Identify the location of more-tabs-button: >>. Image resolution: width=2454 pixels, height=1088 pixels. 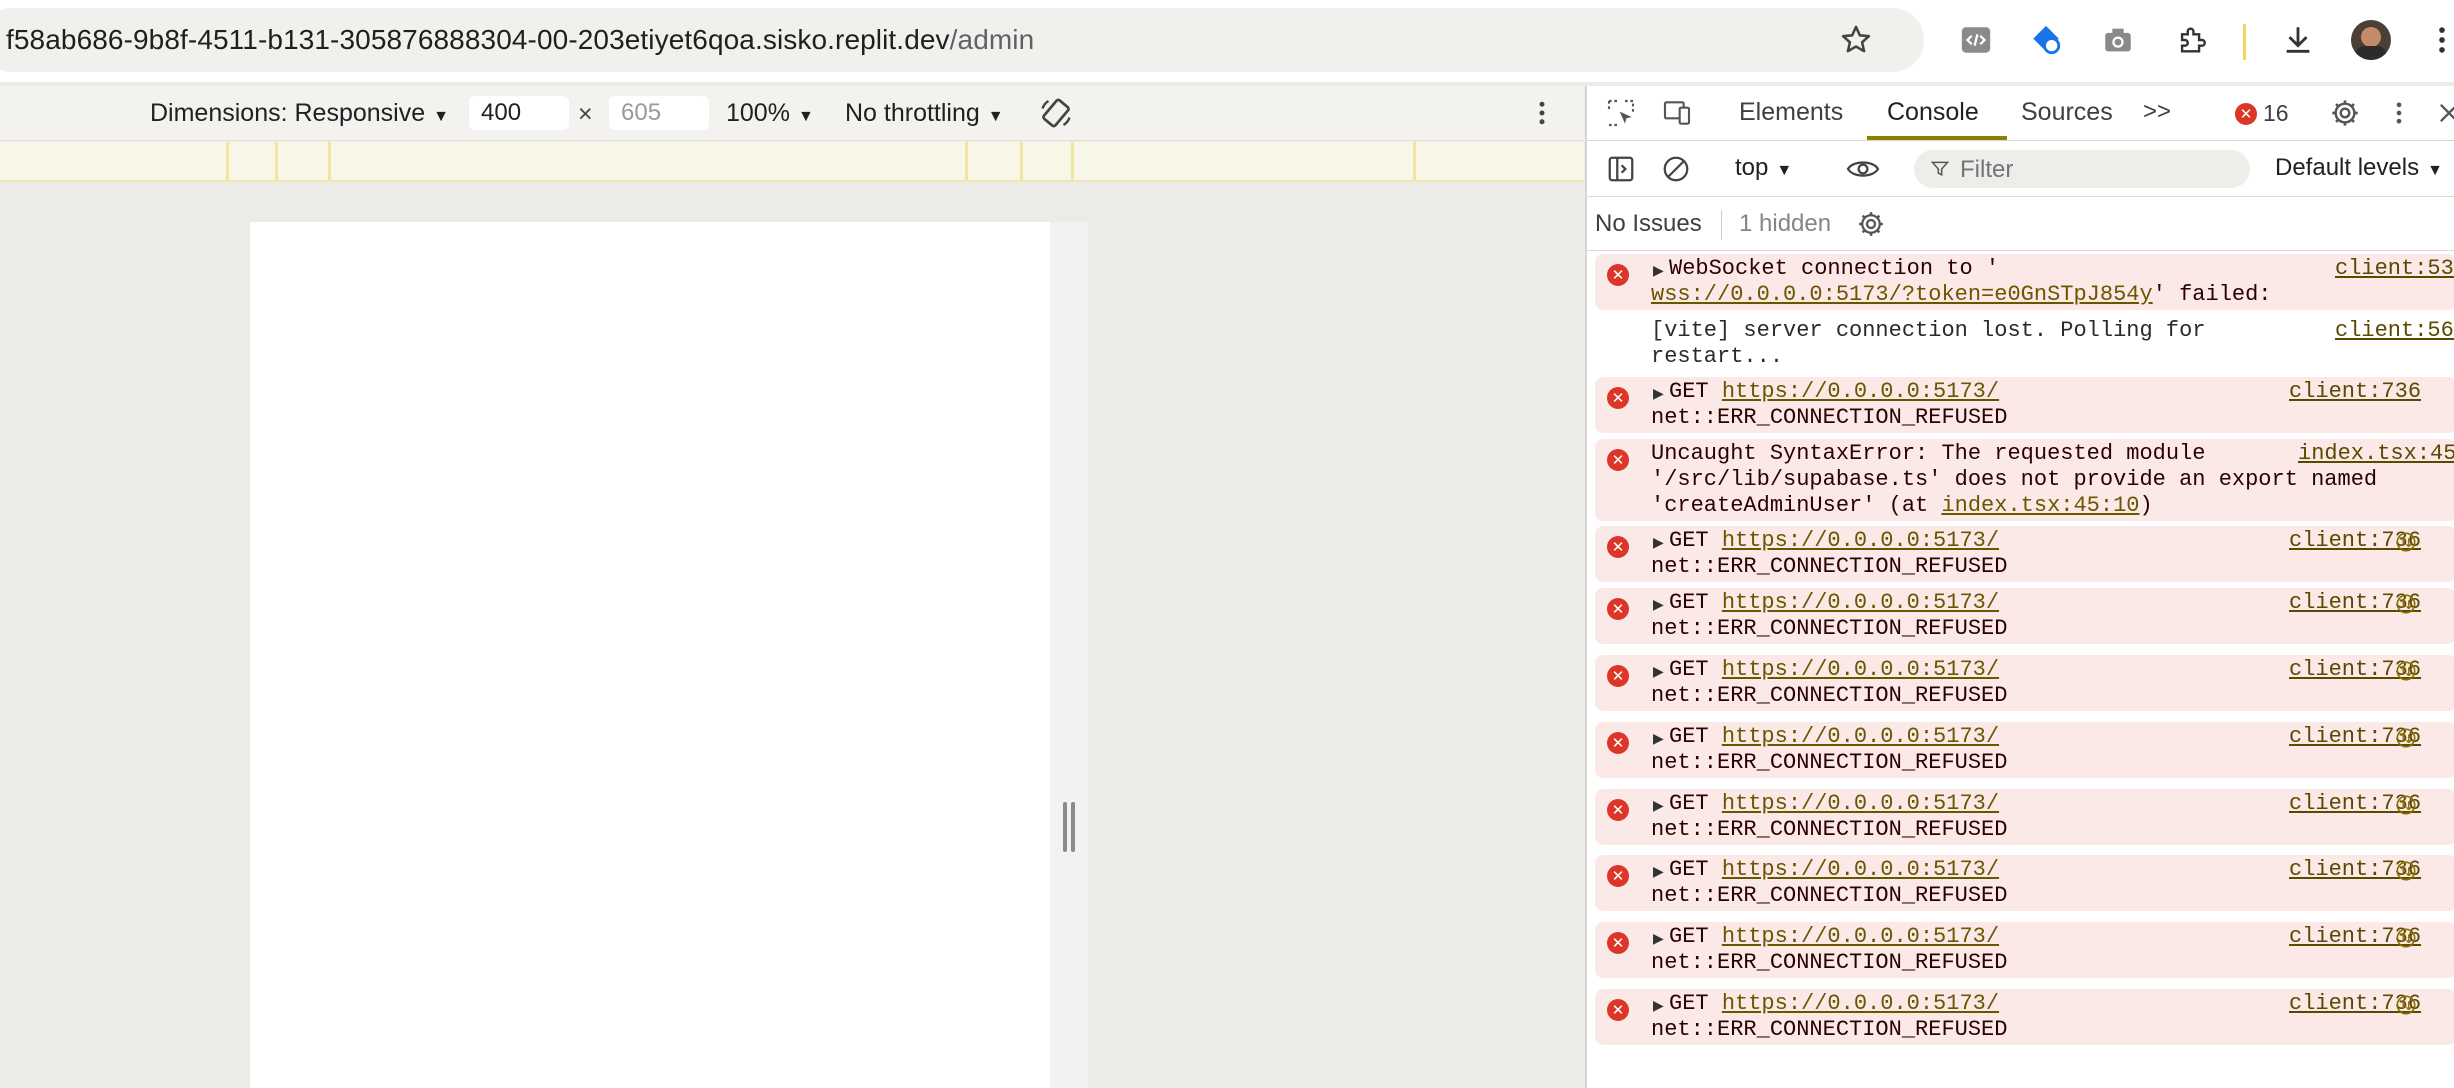
(2157, 112).